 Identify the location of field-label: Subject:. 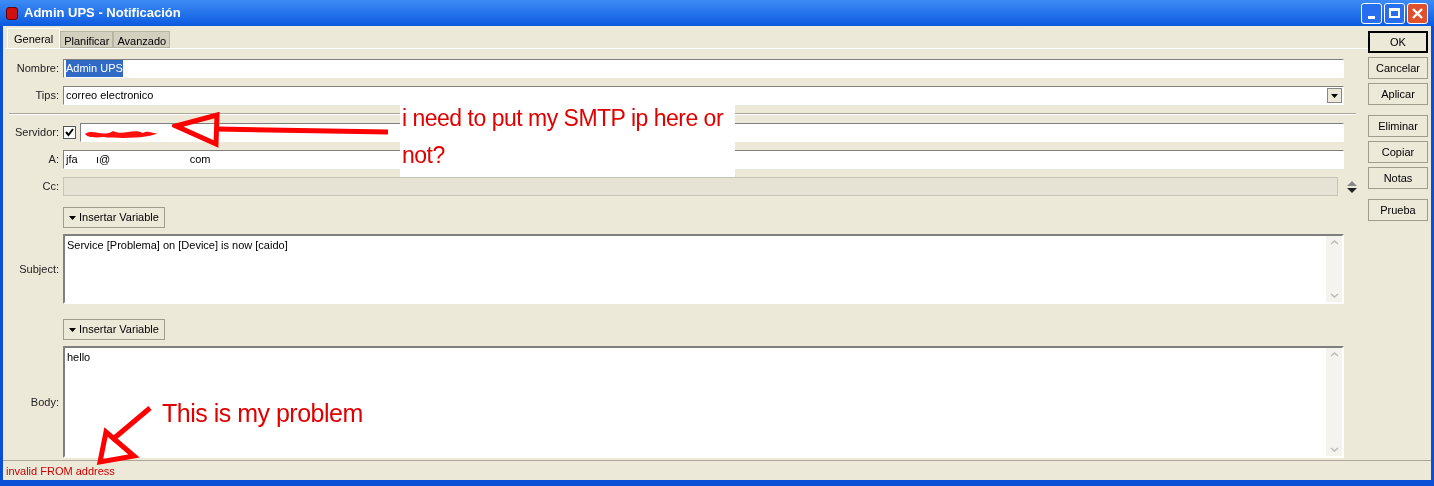
(38, 269).